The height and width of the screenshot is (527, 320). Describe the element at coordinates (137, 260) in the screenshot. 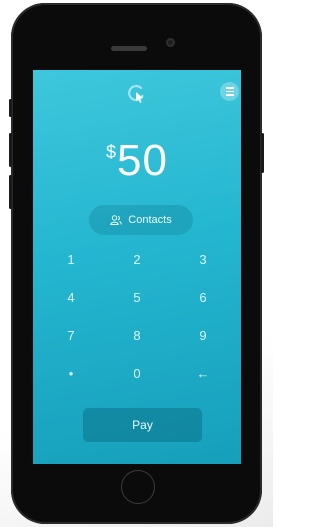

I see `key-2: 2` at that location.